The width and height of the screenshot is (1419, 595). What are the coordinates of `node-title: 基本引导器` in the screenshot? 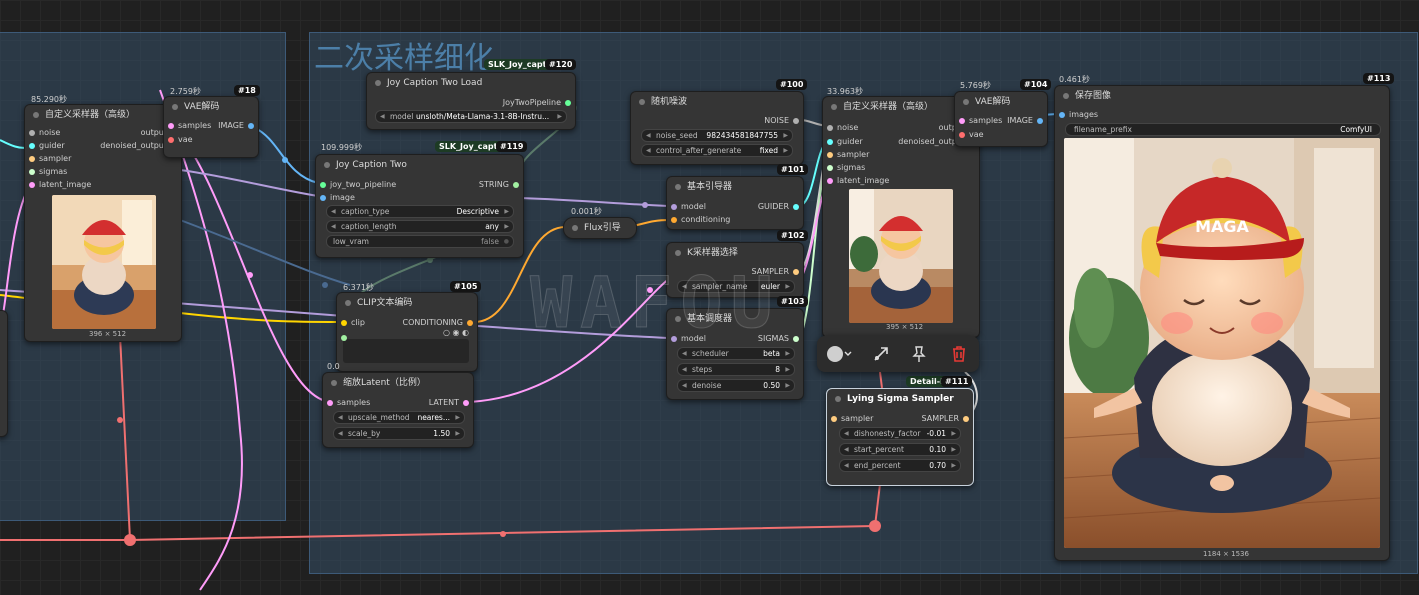 It's located at (735, 187).